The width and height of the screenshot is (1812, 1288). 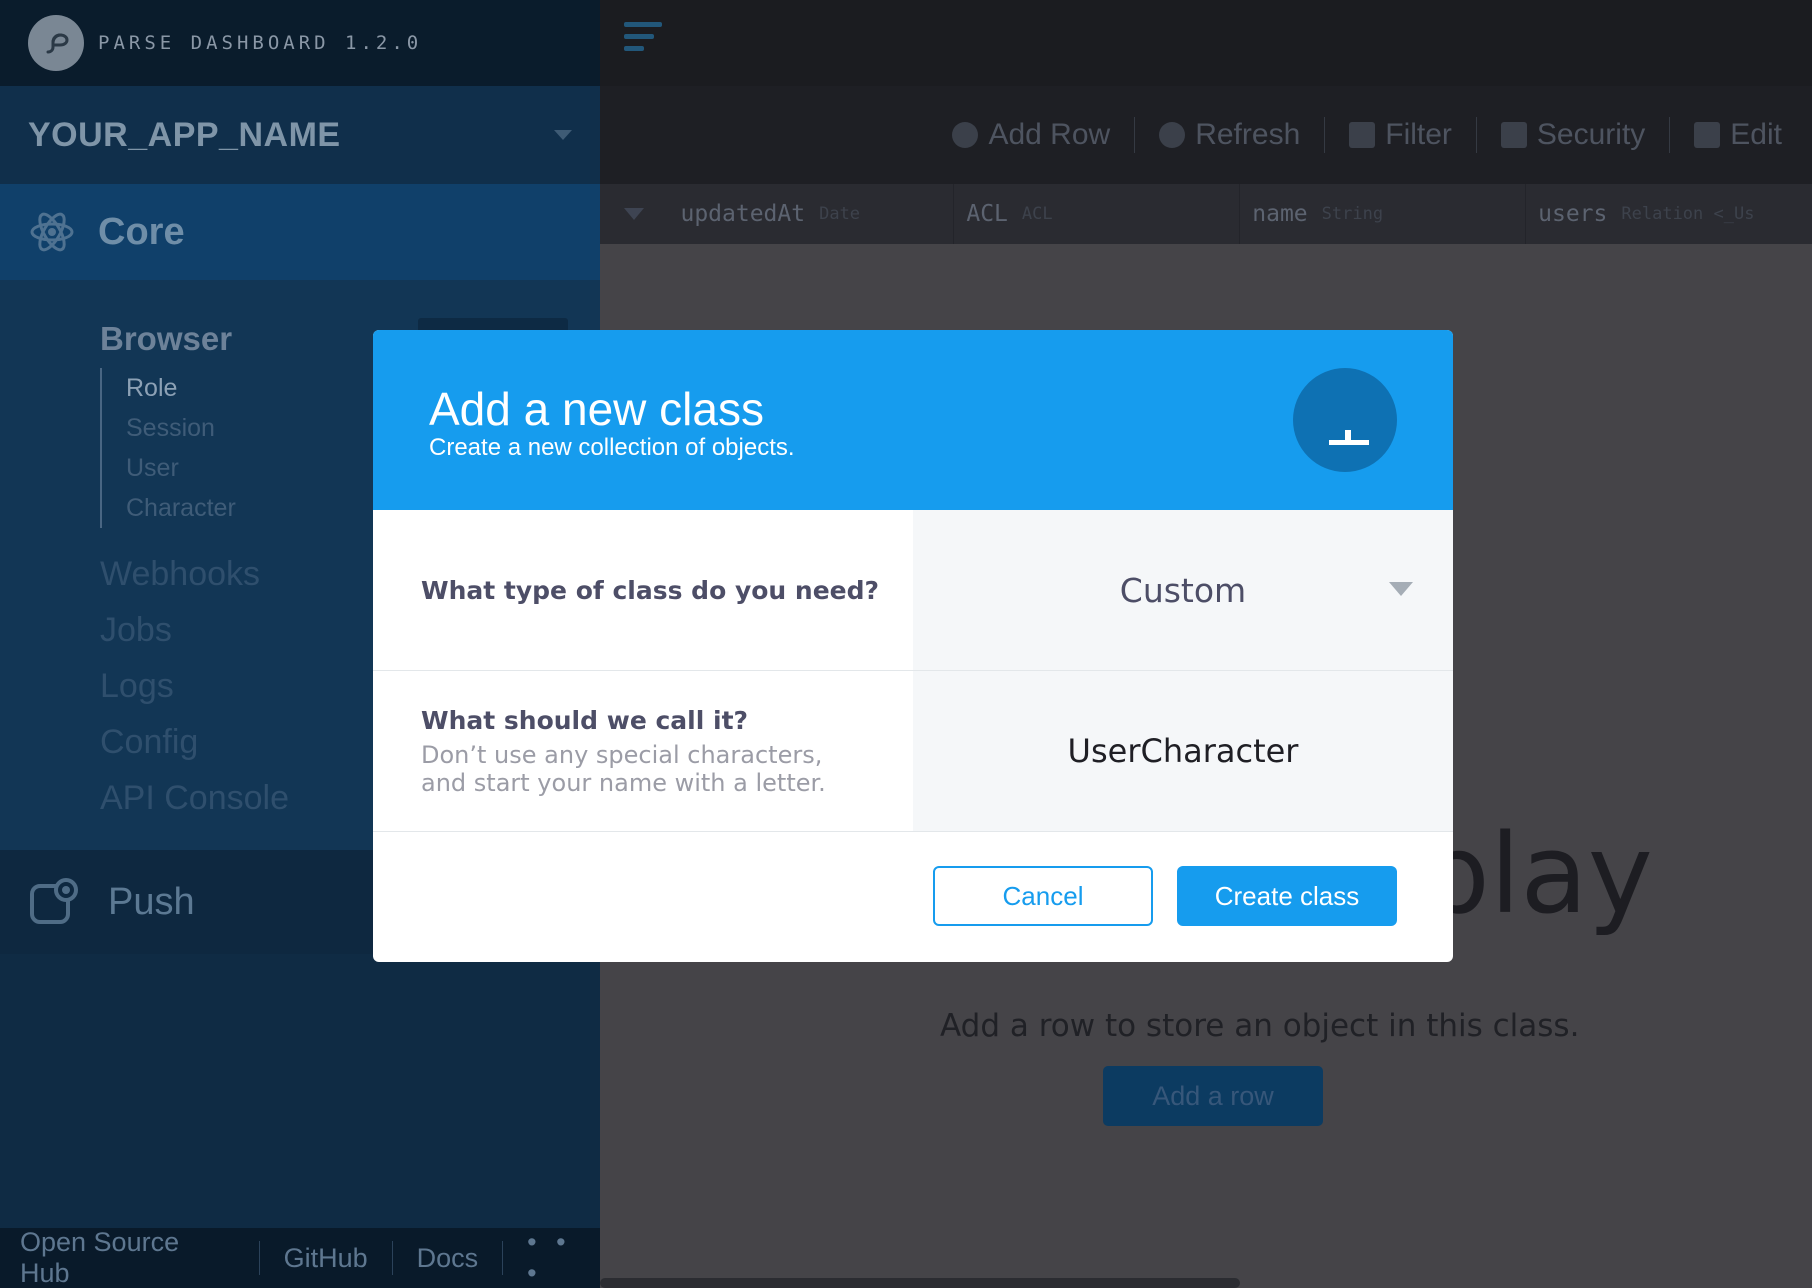 What do you see at coordinates (1097, 214) in the screenshot?
I see `column-header: ACL ACL` at bounding box center [1097, 214].